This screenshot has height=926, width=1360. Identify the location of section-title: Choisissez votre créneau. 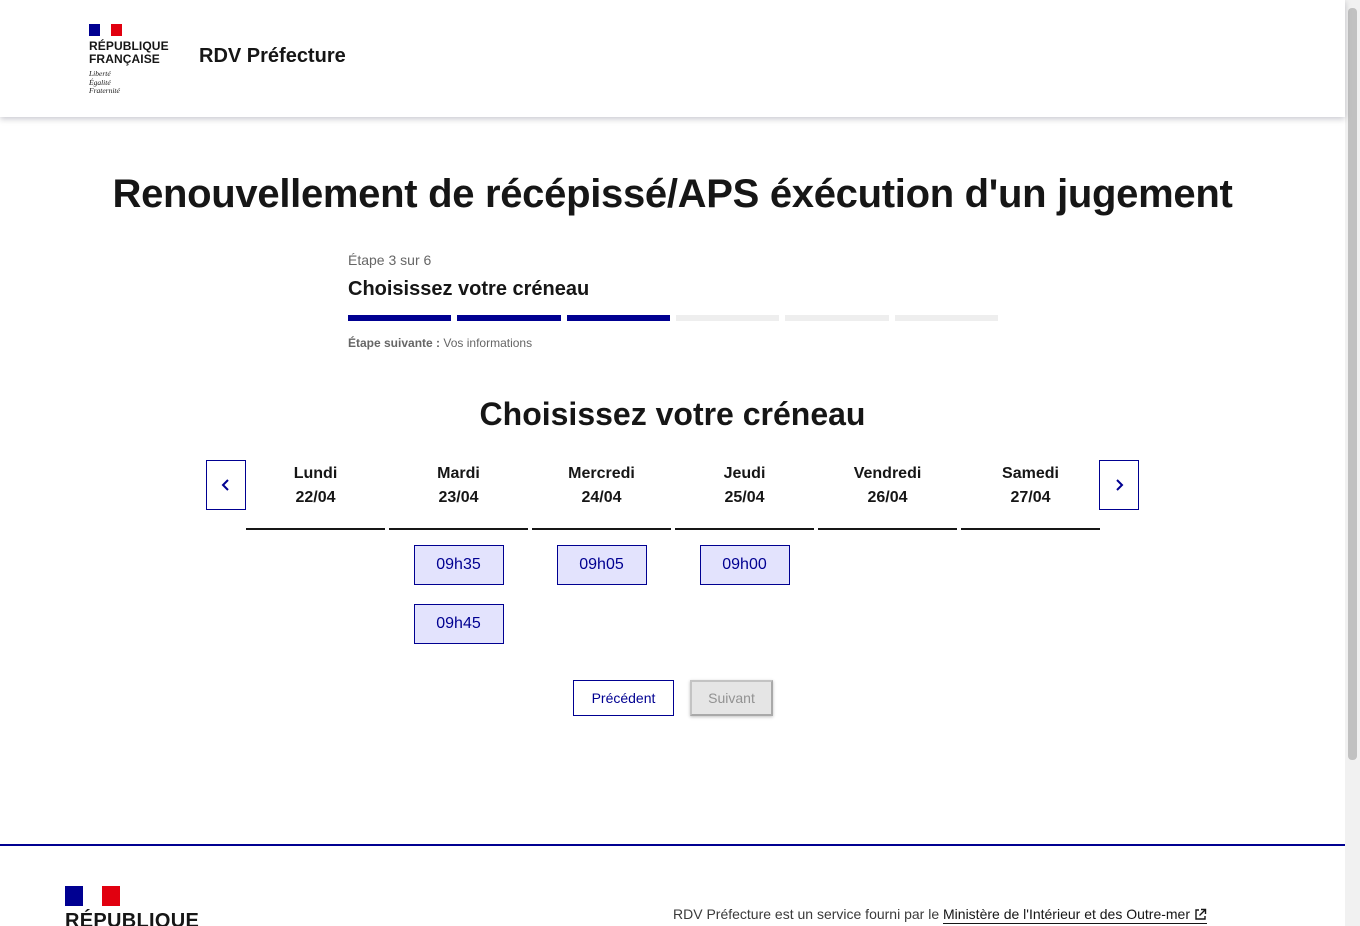
(672, 414).